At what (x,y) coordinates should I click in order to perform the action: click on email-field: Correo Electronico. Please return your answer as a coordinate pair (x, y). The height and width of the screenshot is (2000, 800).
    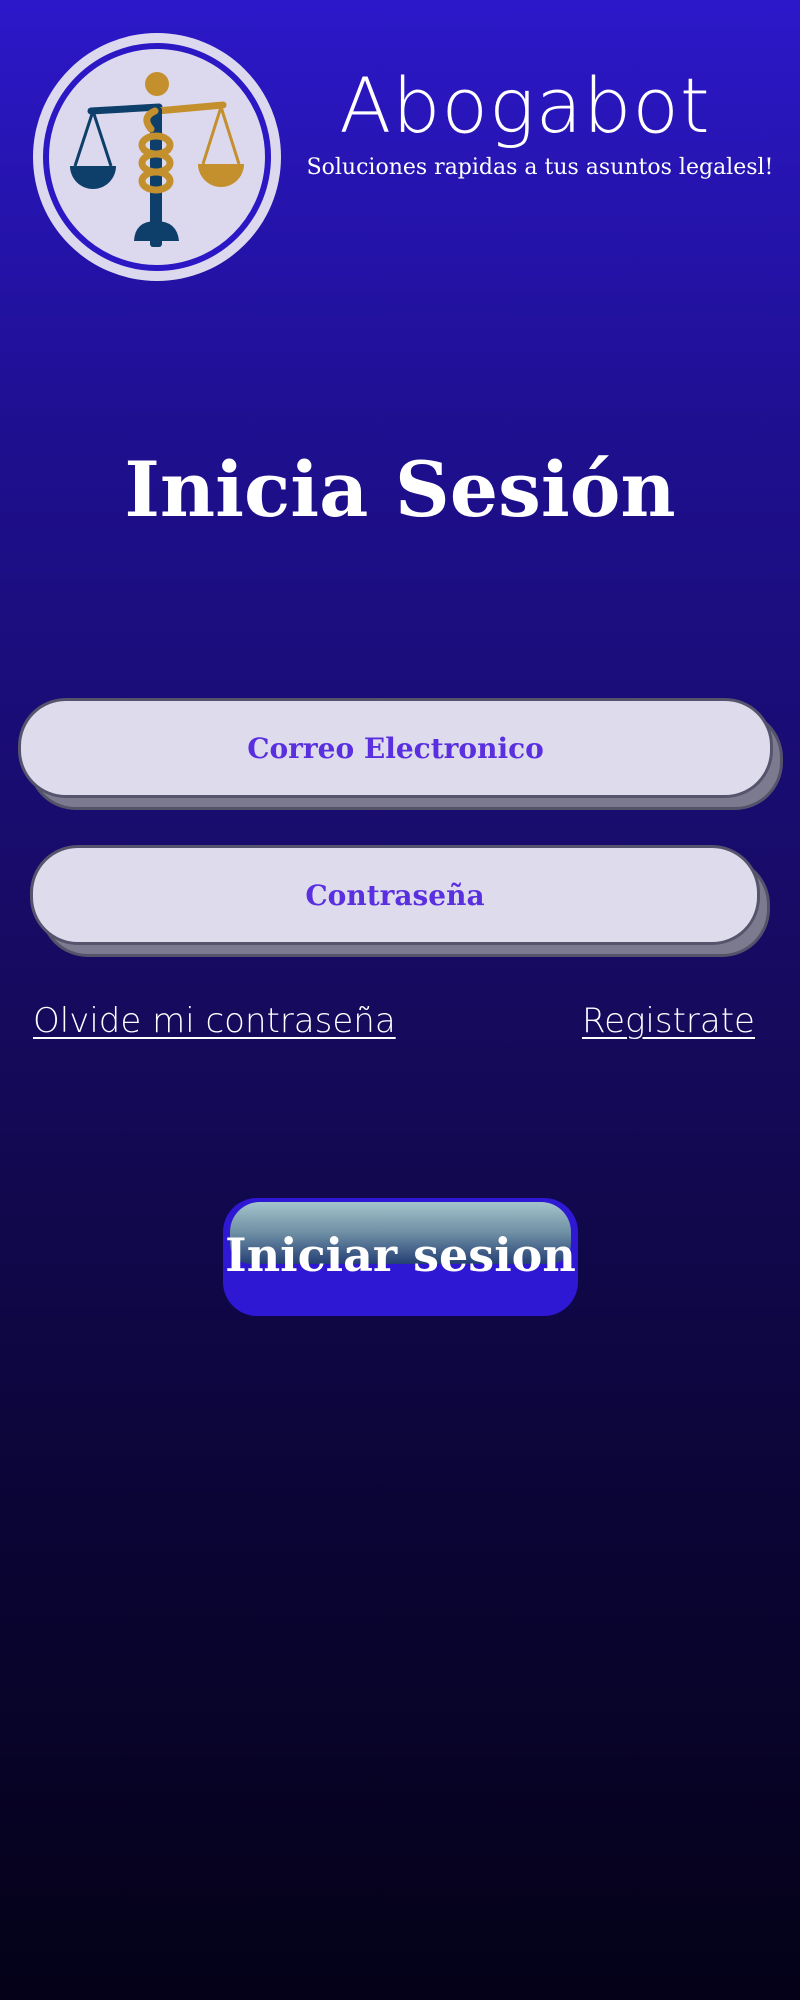
    Looking at the image, I should click on (395, 748).